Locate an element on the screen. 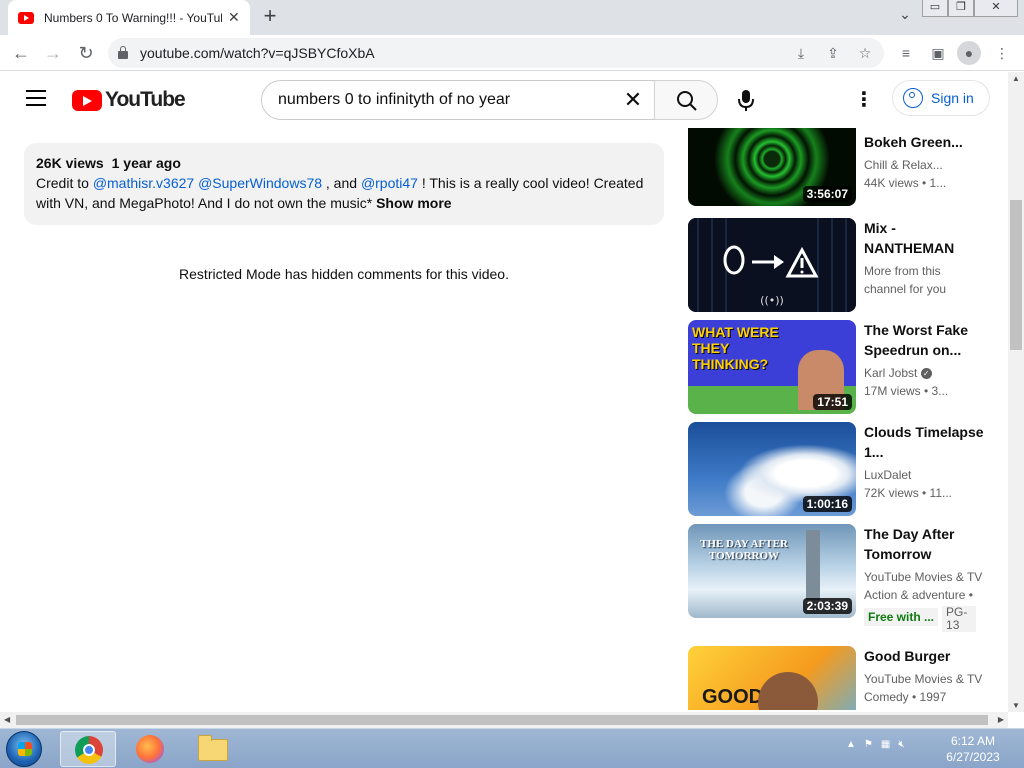 The width and height of the screenshot is (1024, 768). channel-name: Karl Jobst ✓ is located at coordinates (926, 373).